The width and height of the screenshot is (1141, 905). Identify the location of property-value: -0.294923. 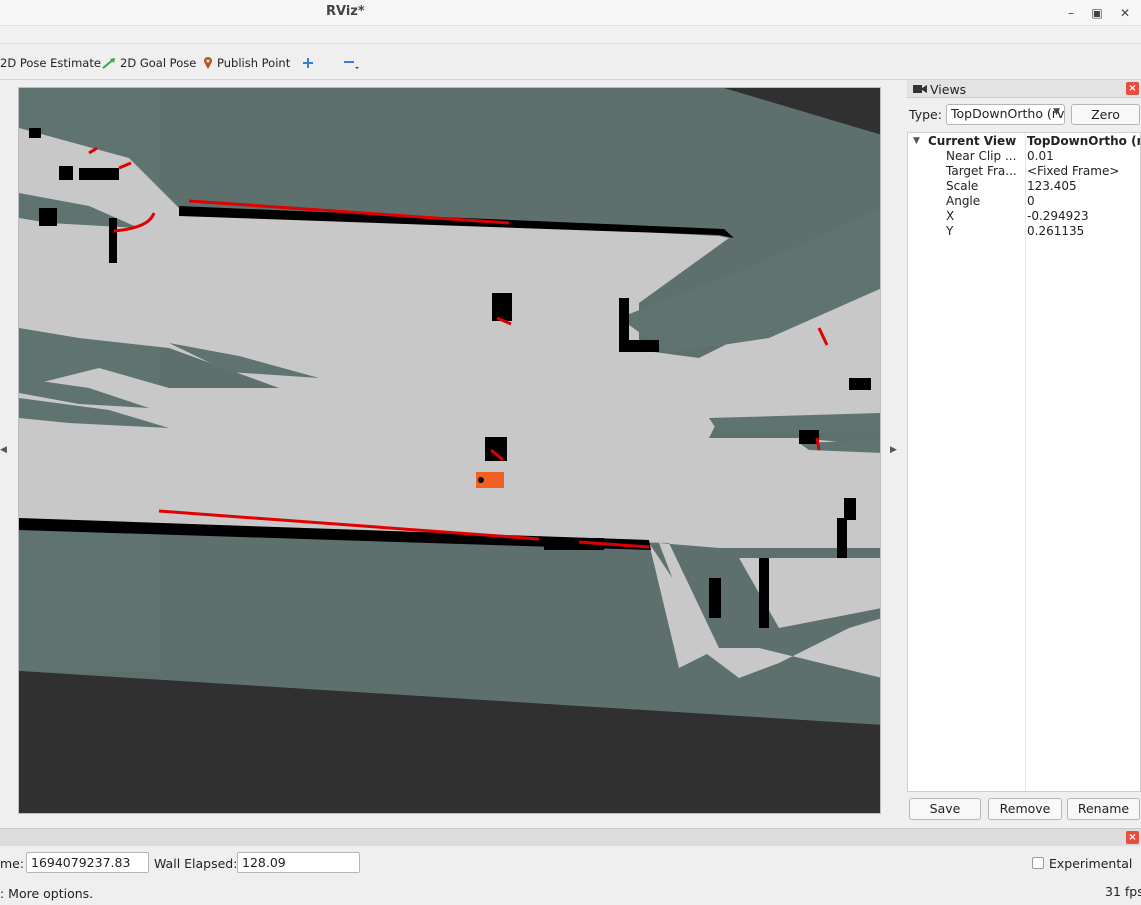
(1058, 216).